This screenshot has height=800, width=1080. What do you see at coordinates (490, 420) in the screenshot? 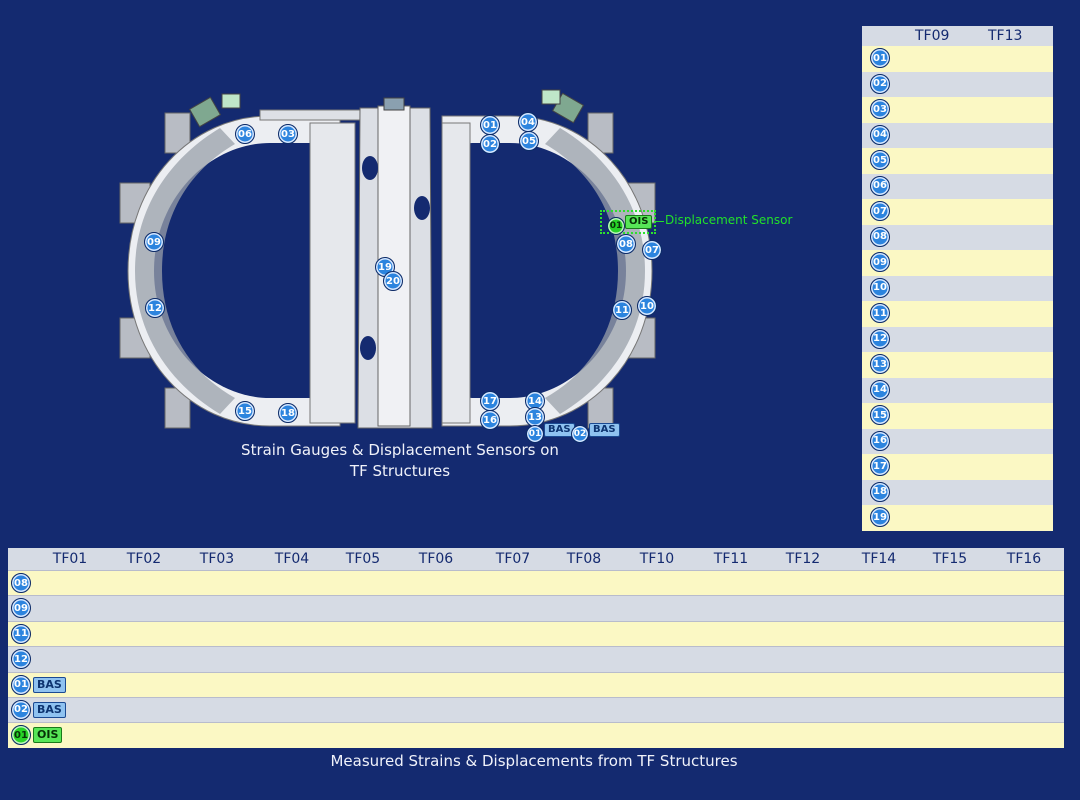
I see `strain-gauge-marker: 16` at bounding box center [490, 420].